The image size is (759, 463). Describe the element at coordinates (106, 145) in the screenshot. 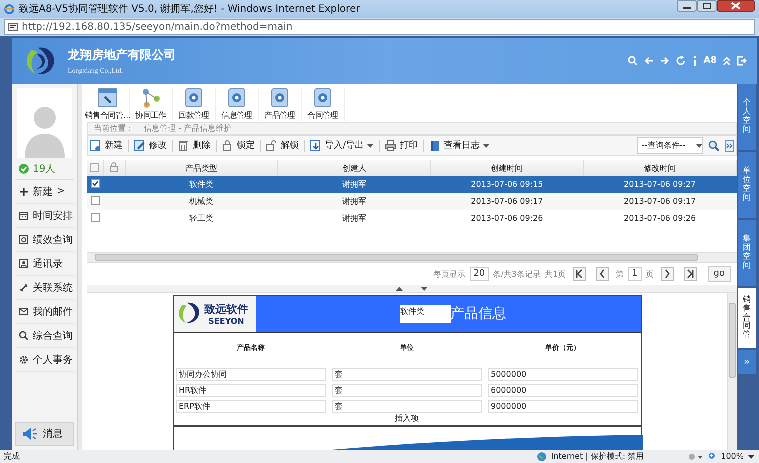

I see `toolbar-button: 新建` at that location.